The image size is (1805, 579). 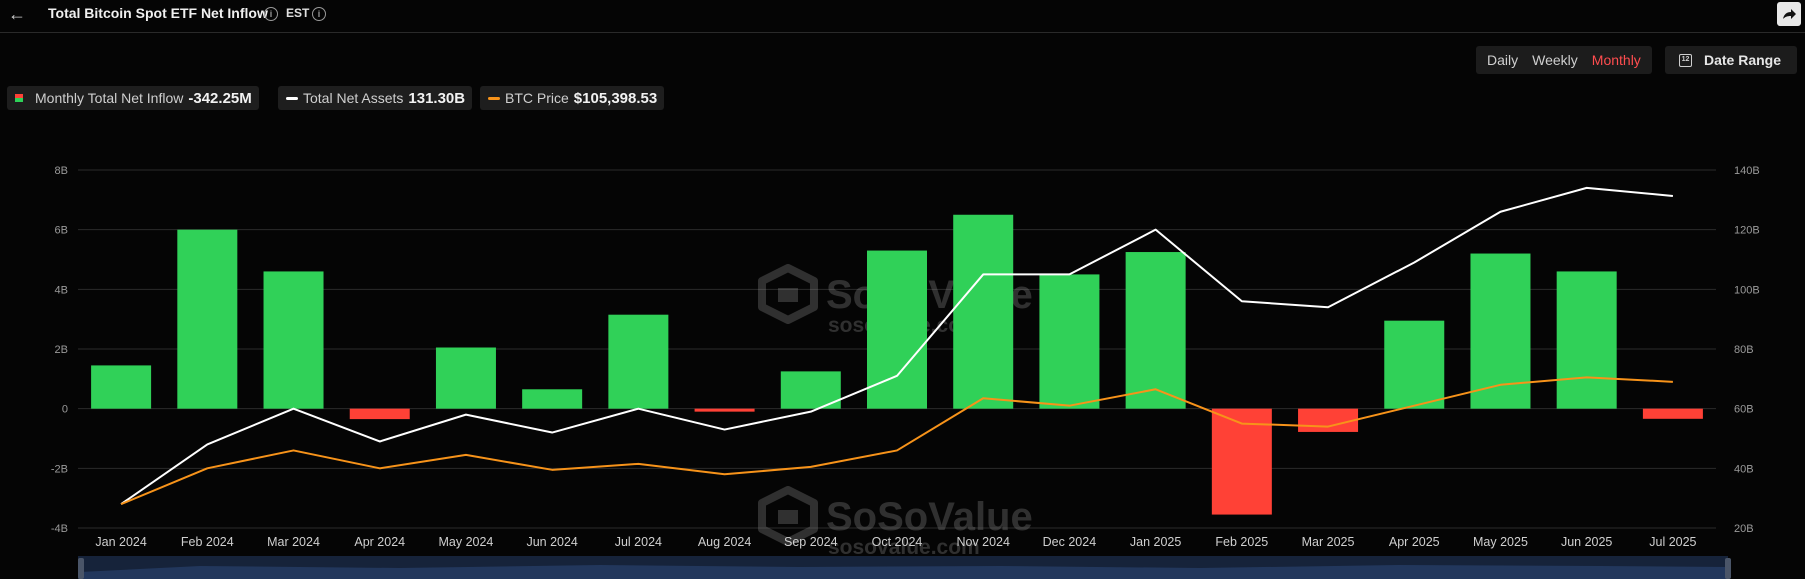 I want to click on watermark-brand: SoSoValue, so click(x=929, y=517).